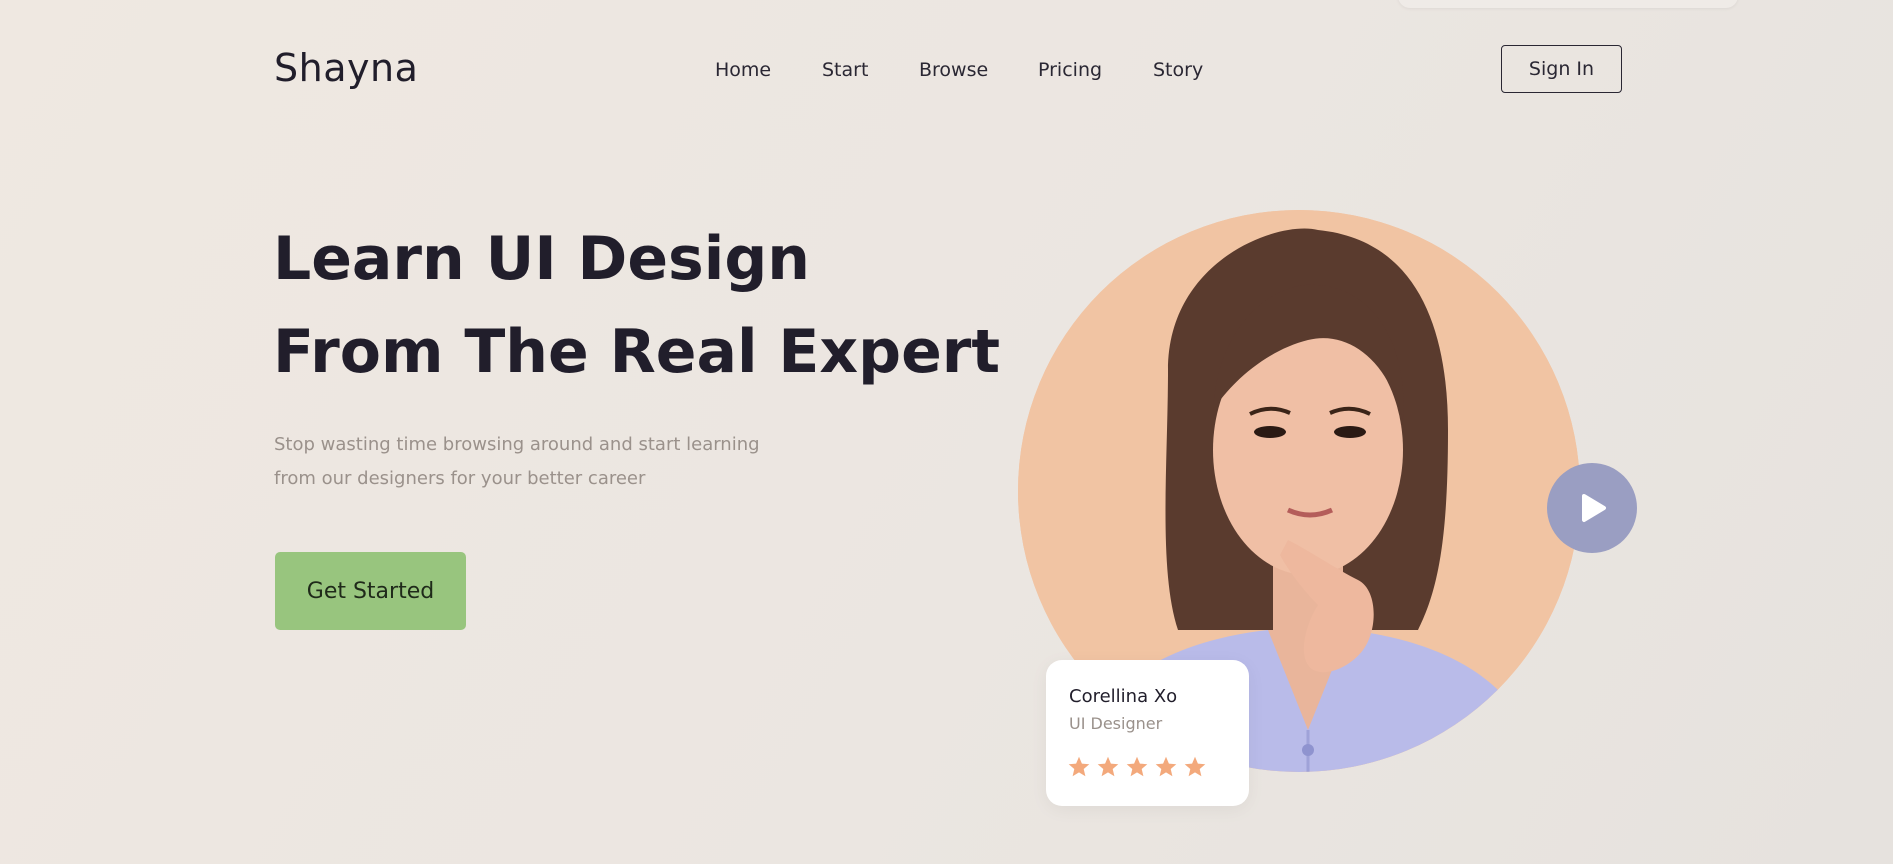  Describe the element at coordinates (636, 306) in the screenshot. I see `hero-headline: Learn UI Design From The Real Expert` at that location.